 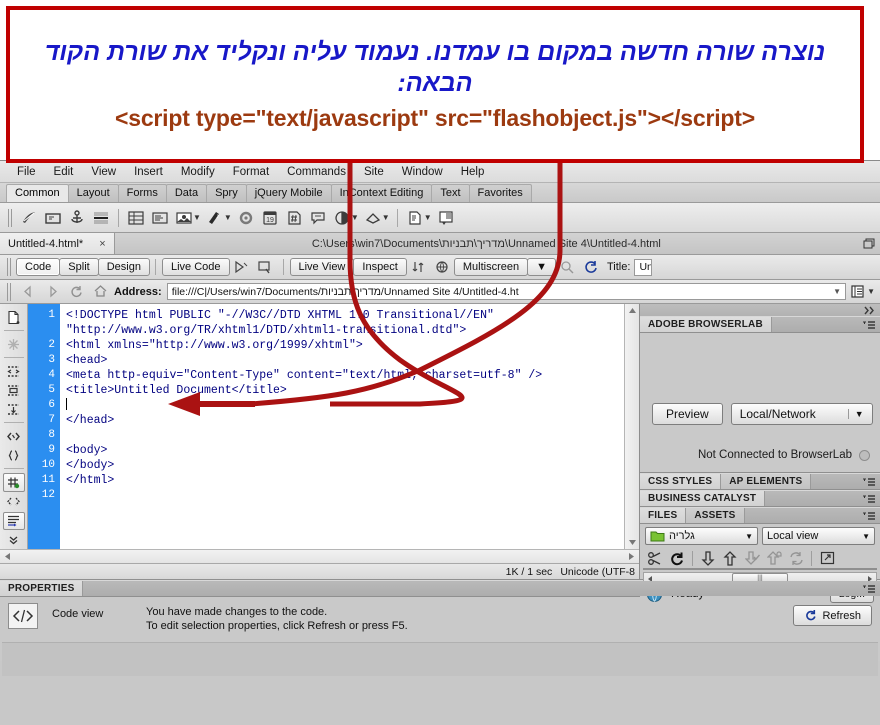 I want to click on menu-item-window: Window, so click(x=422, y=172).